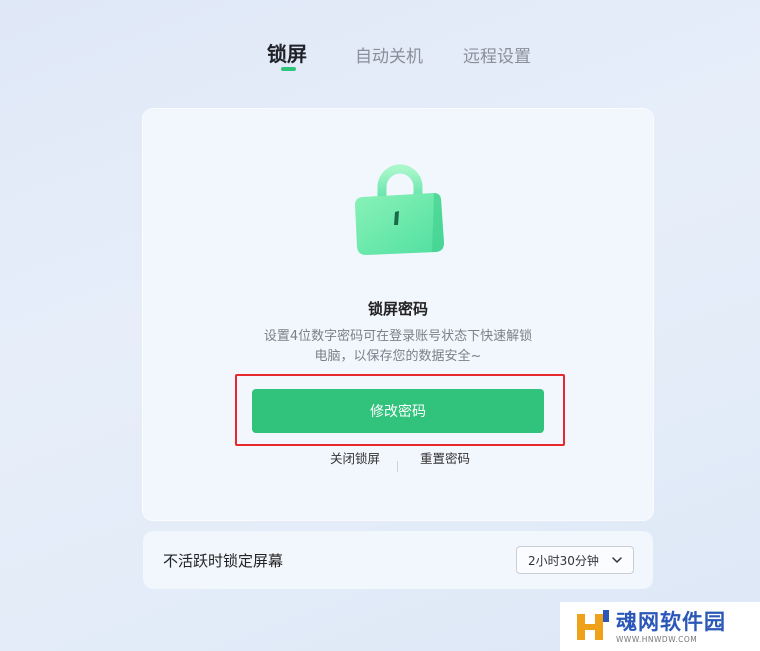  I want to click on reset-password-link: 重置密码, so click(445, 457).